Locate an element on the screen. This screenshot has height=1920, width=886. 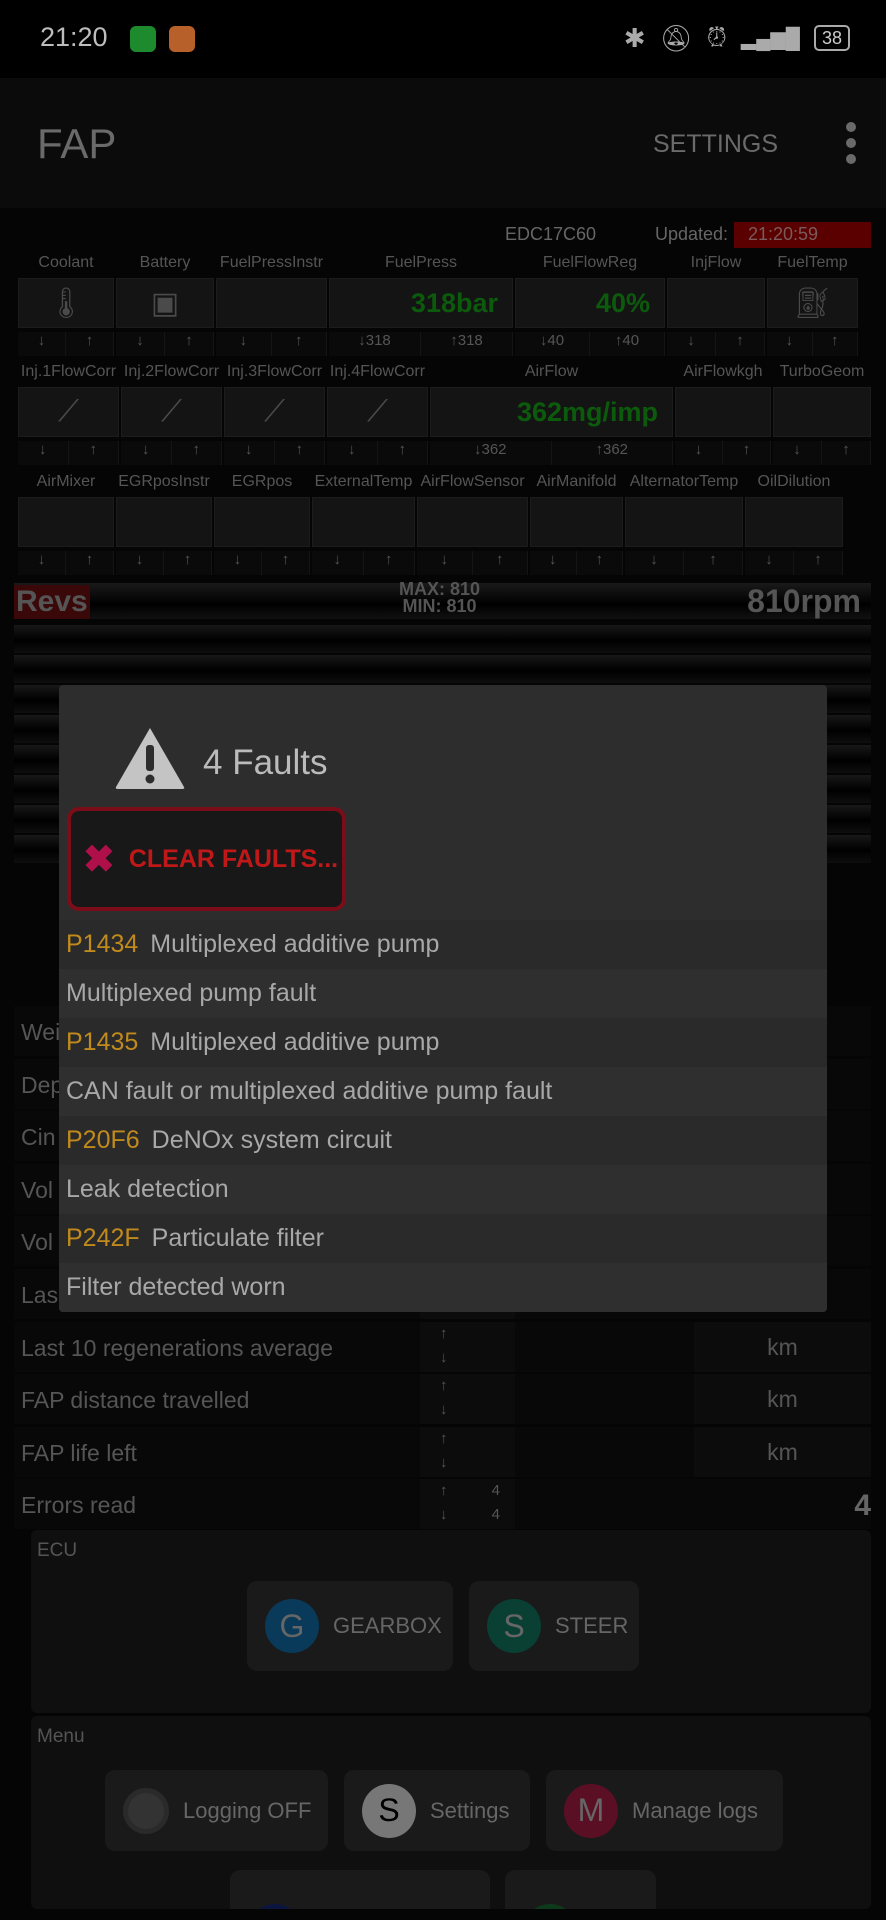
item-unit: km is located at coordinates (782, 1399).